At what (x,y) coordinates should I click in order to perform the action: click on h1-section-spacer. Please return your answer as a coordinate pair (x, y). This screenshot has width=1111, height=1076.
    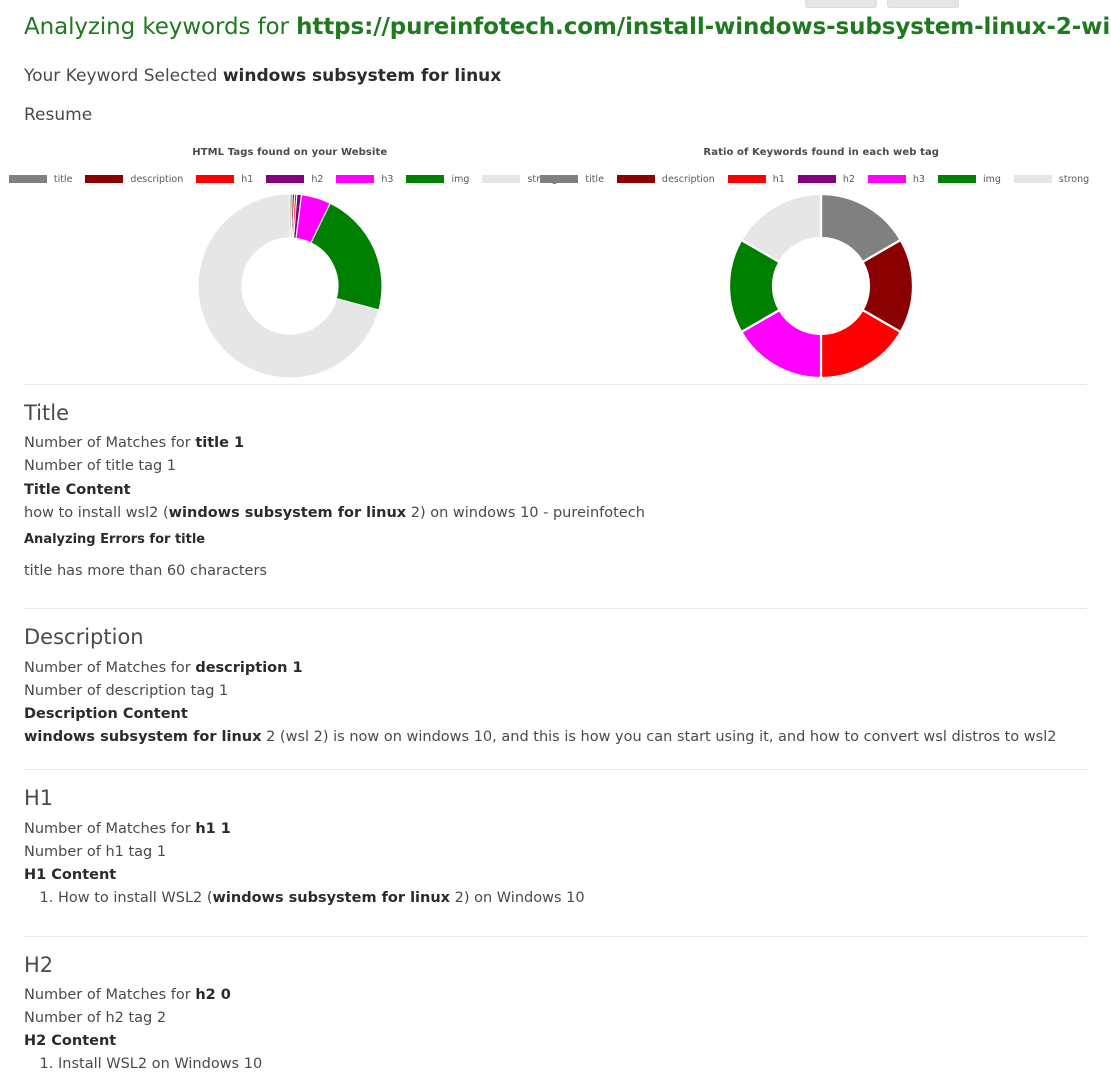
    Looking at the image, I should click on (555, 923).